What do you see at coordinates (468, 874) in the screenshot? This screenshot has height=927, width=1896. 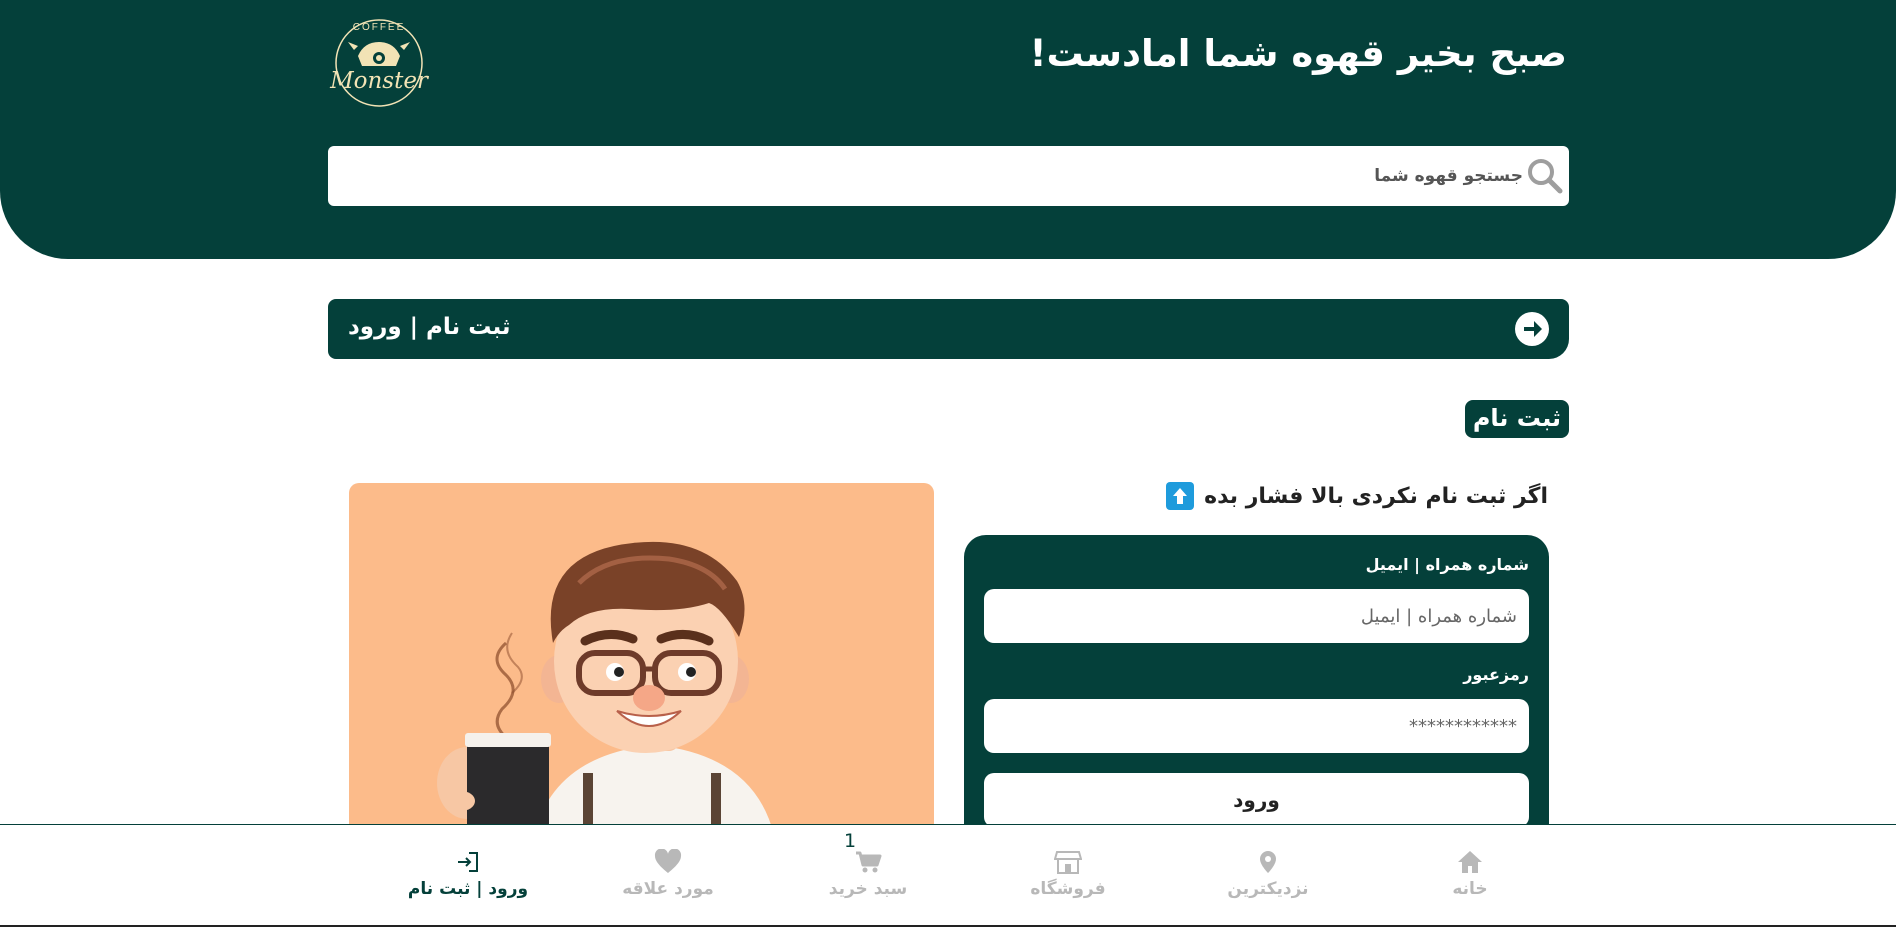 I see `nav-item-login: ورود | ثبت نام` at bounding box center [468, 874].